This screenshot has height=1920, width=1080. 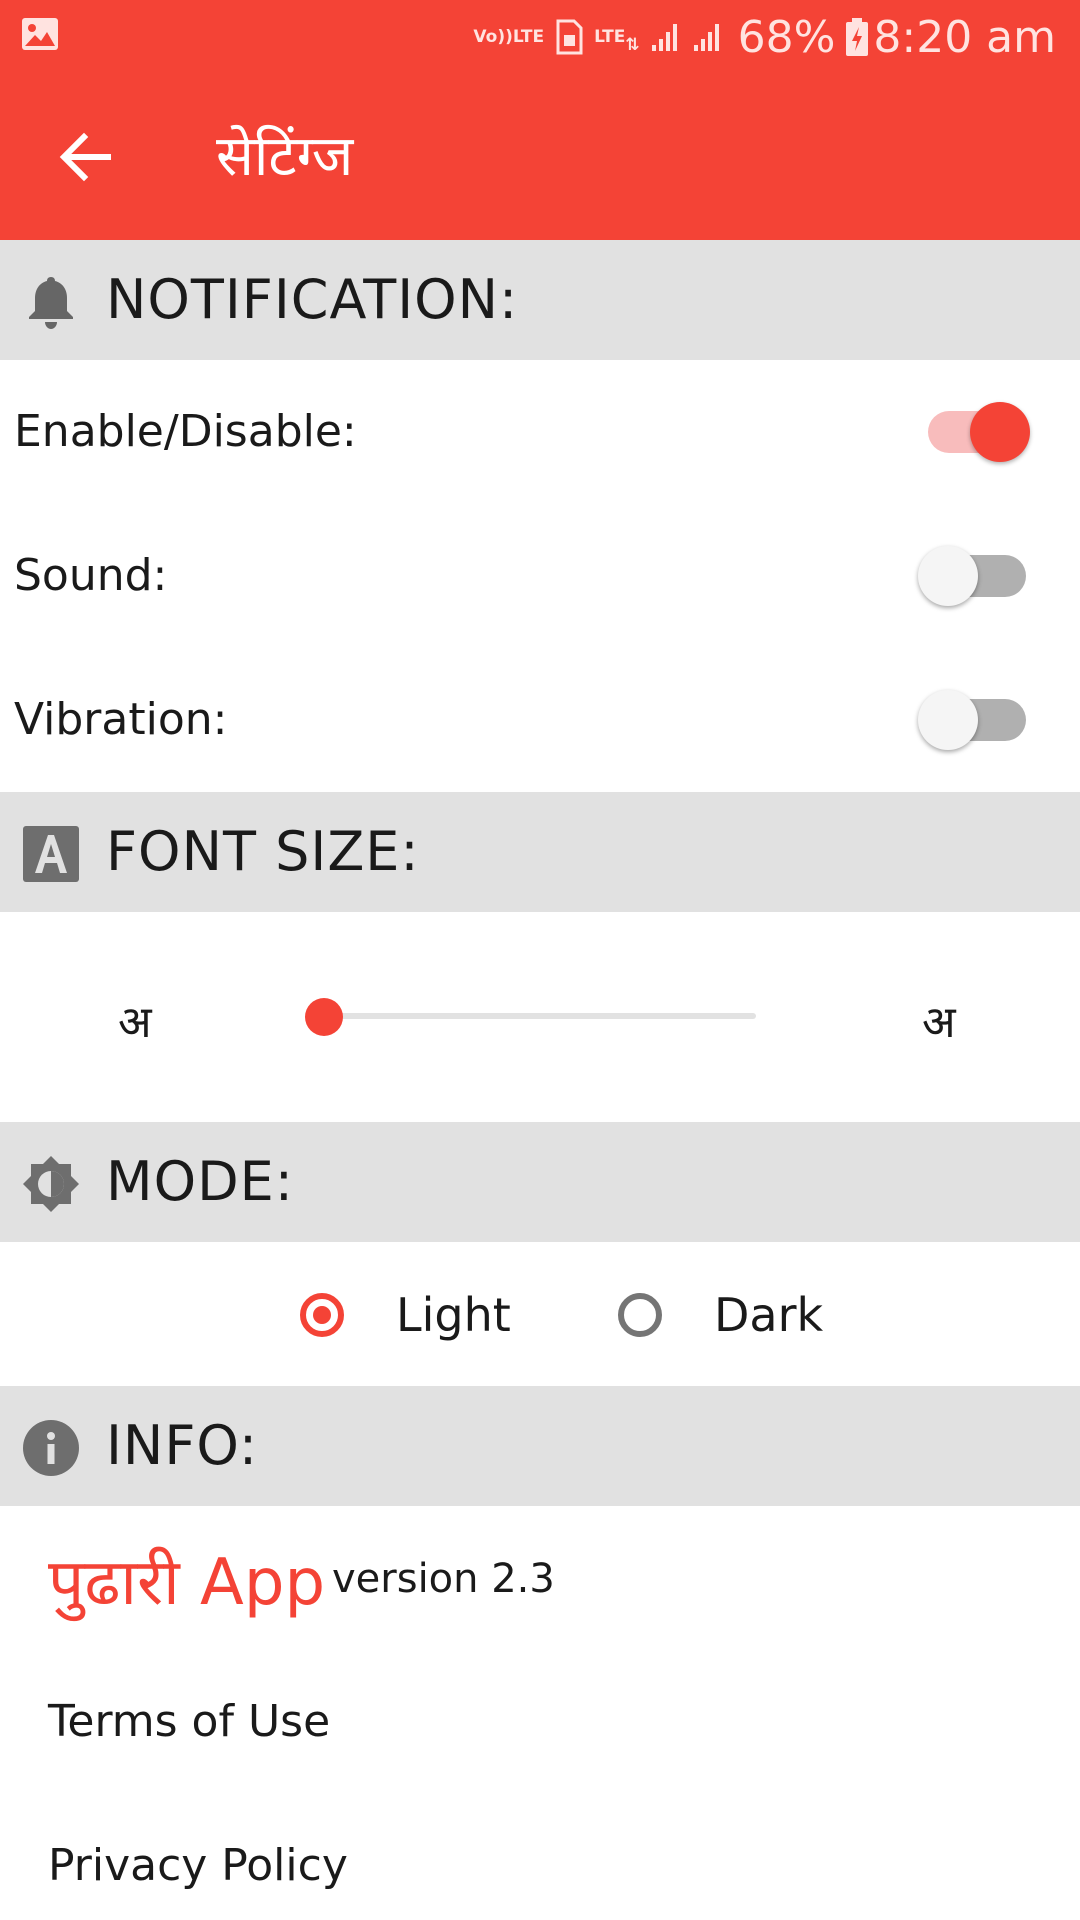 I want to click on font-size-section-header: FONT SIZE:, so click(x=540, y=852).